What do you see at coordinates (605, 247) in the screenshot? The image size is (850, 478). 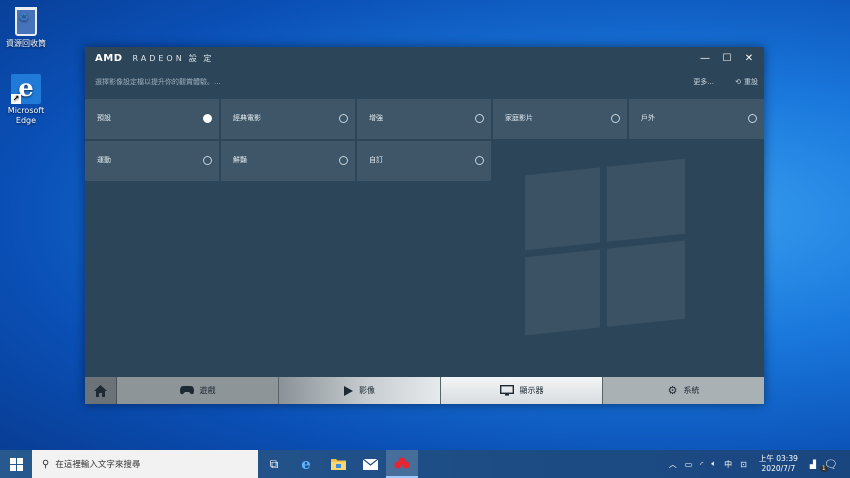 I see `background-logo-reflection` at bounding box center [605, 247].